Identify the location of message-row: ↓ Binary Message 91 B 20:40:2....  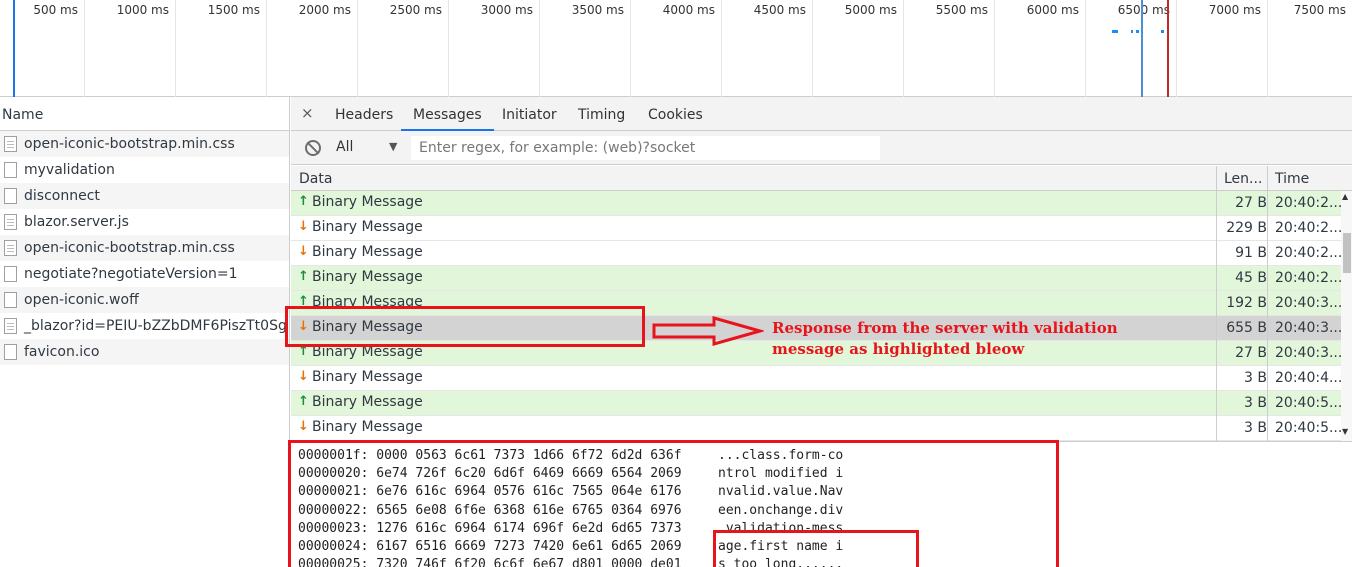
(816, 253).